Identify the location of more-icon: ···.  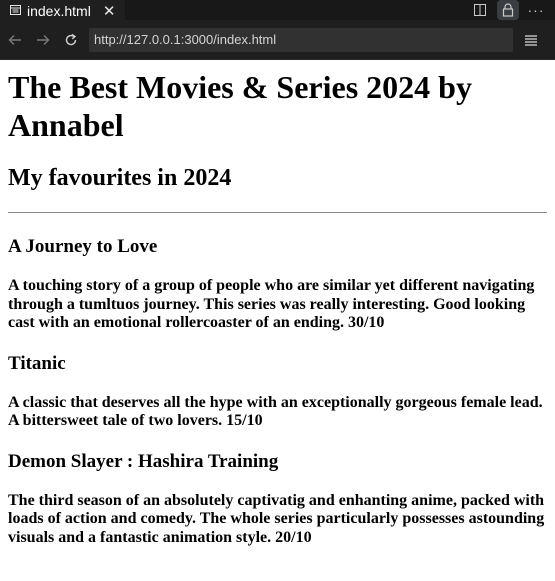
(536, 10).